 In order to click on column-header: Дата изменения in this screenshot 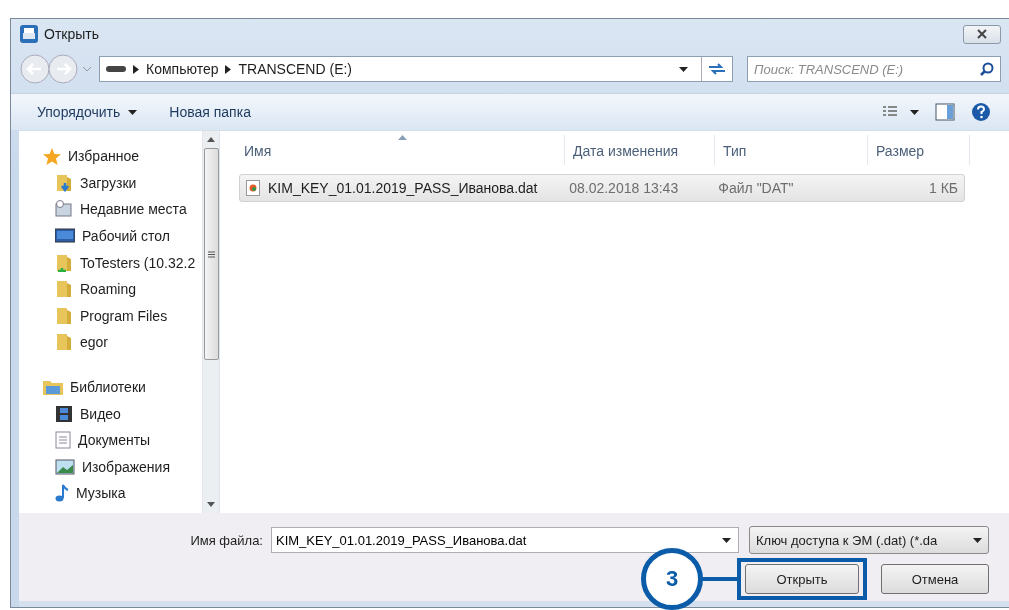, I will do `click(640, 150)`.